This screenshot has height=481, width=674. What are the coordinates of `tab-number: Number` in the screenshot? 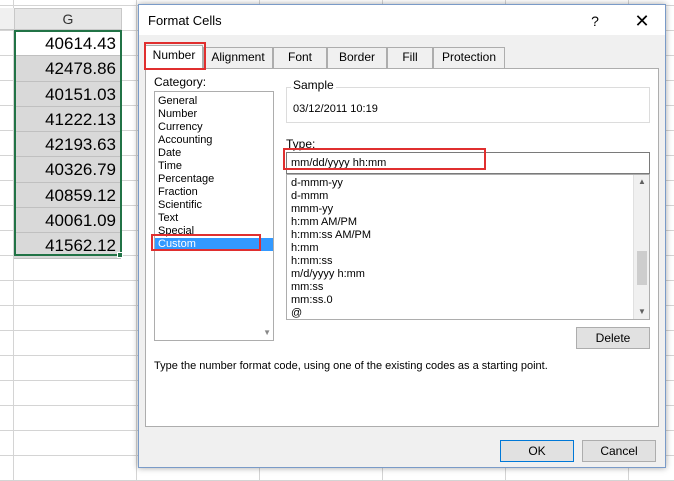 It's located at (174, 57).